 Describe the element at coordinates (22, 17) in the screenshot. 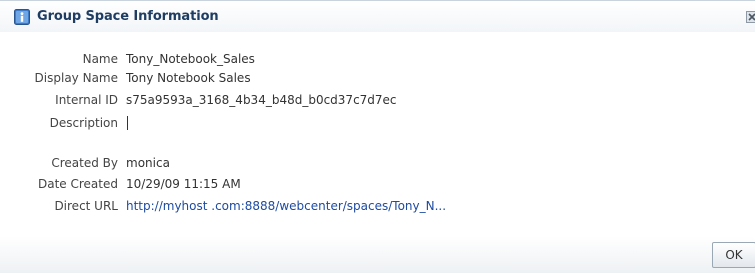

I see `info-icon` at that location.